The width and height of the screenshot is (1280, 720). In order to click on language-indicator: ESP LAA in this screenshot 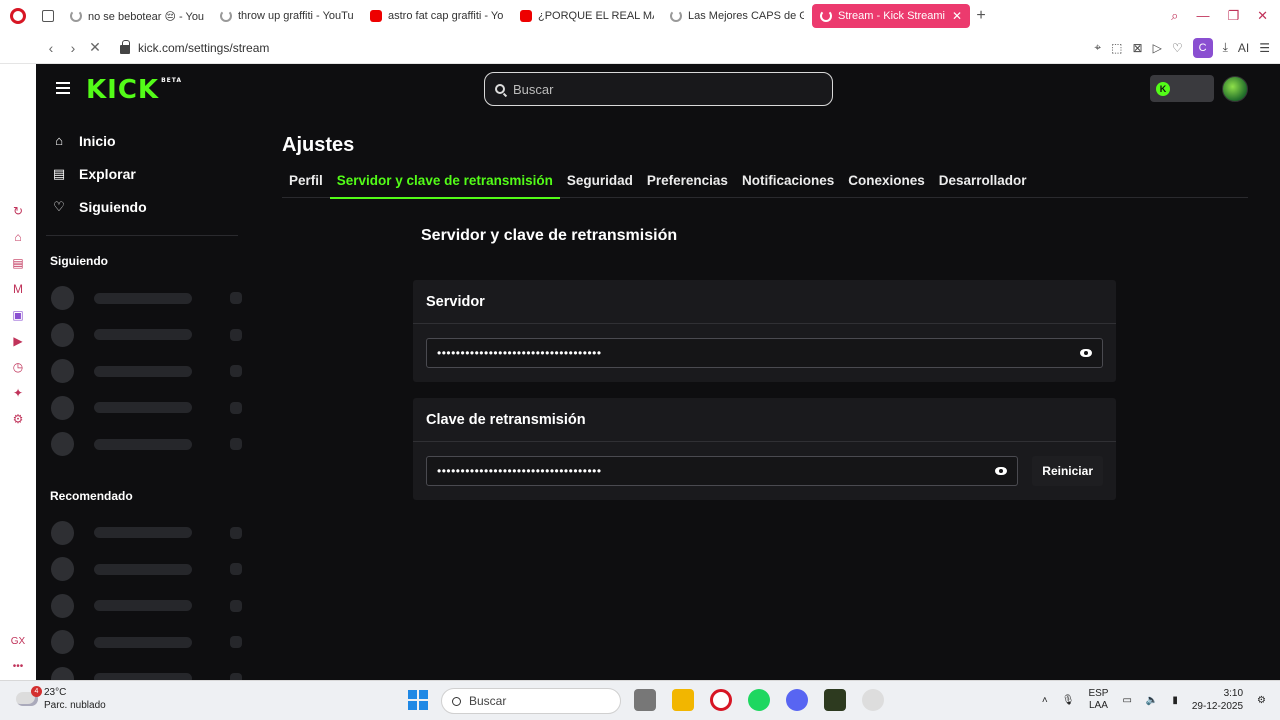, I will do `click(1098, 700)`.